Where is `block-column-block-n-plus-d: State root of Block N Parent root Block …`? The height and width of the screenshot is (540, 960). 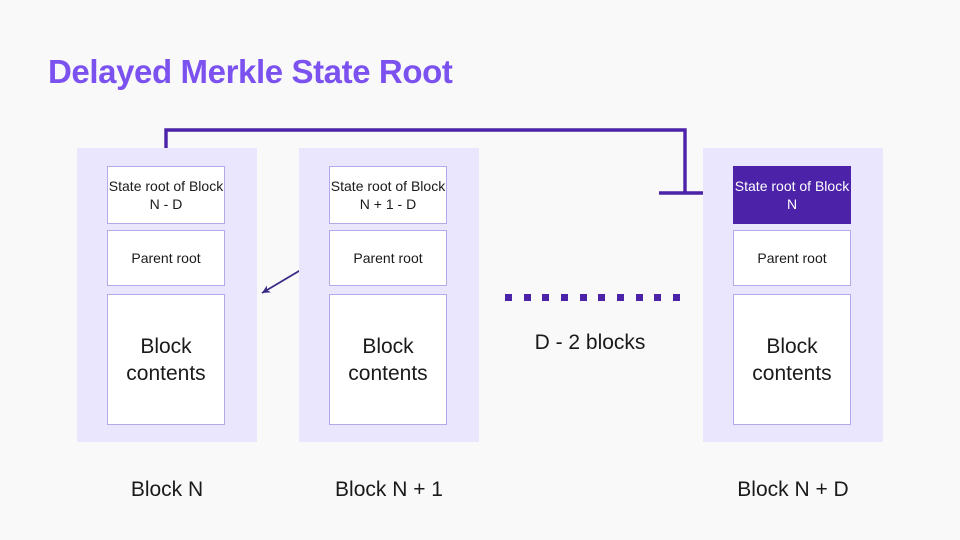 block-column-block-n-plus-d: State root of Block N Parent root Block … is located at coordinates (793, 295).